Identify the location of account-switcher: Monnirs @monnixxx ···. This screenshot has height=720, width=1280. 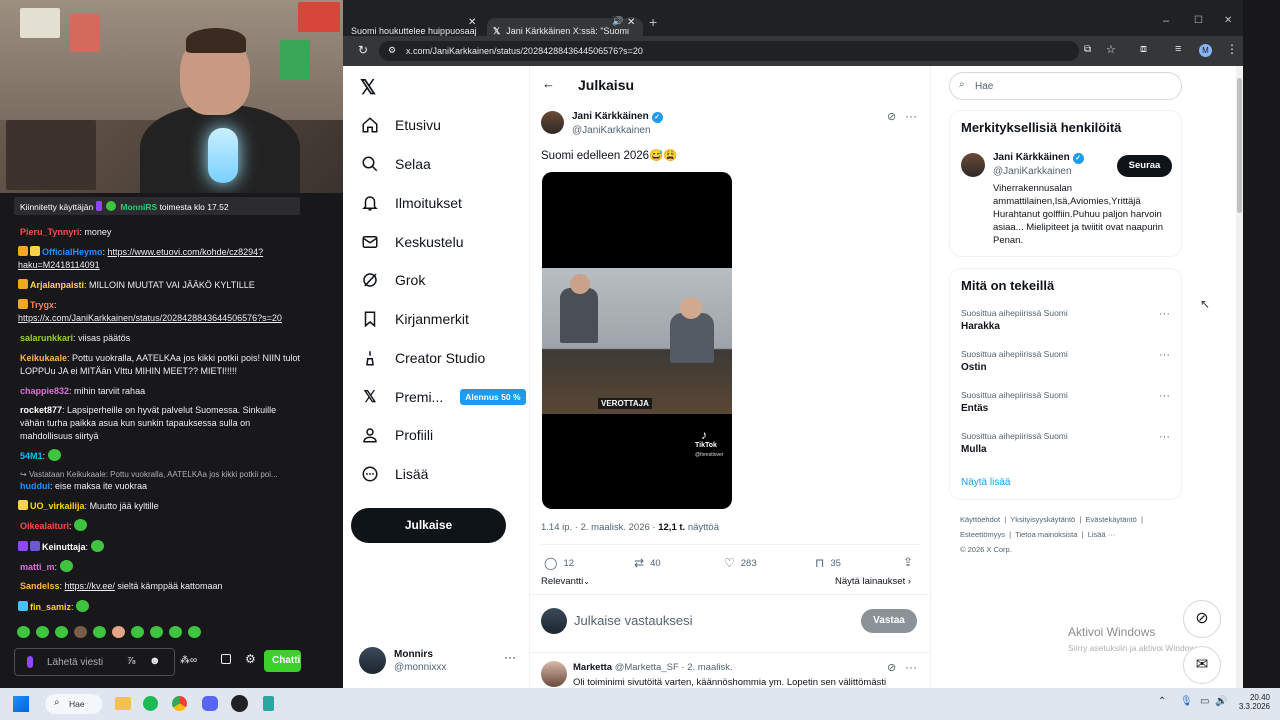
(436, 661).